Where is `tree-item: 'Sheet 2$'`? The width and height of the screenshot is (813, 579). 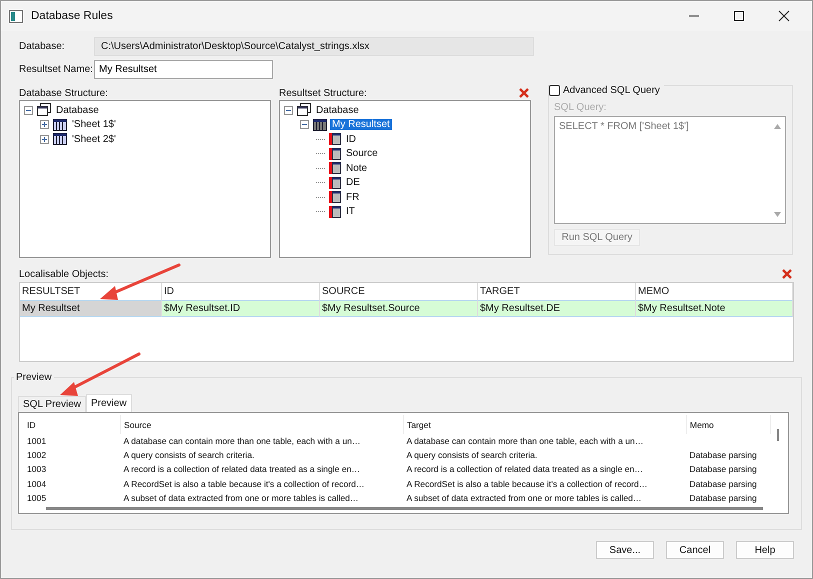 tree-item: 'Sheet 2$' is located at coordinates (94, 139).